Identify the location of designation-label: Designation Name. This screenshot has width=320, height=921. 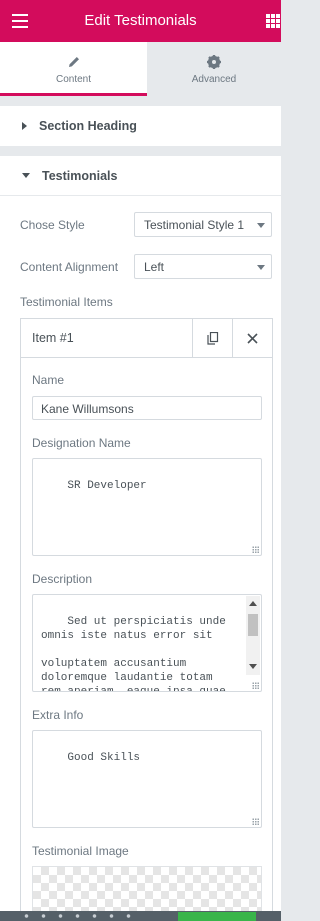
(81, 443).